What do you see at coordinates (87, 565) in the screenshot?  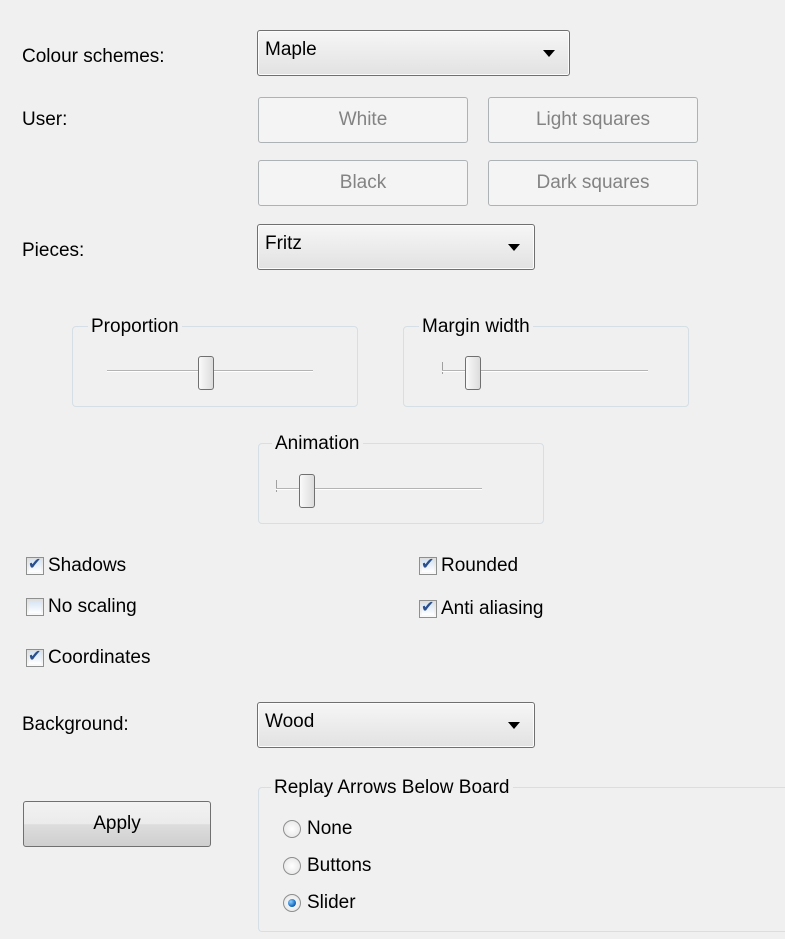 I see `shadows-label: Shadows` at bounding box center [87, 565].